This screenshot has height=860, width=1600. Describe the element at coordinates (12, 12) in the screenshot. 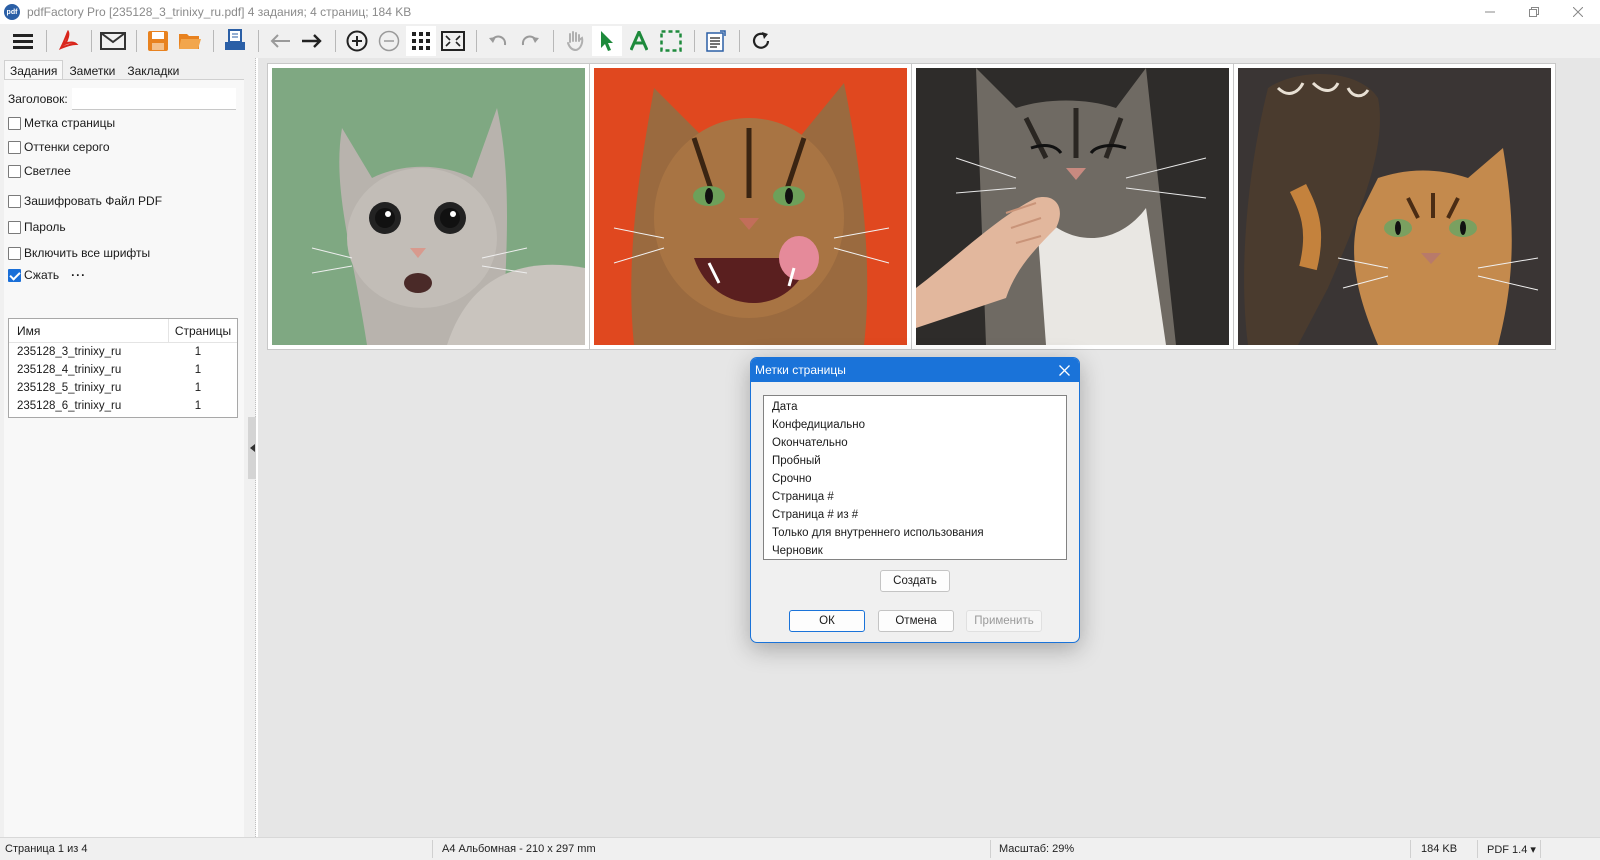

I see `app-logo-icon: pdf` at that location.